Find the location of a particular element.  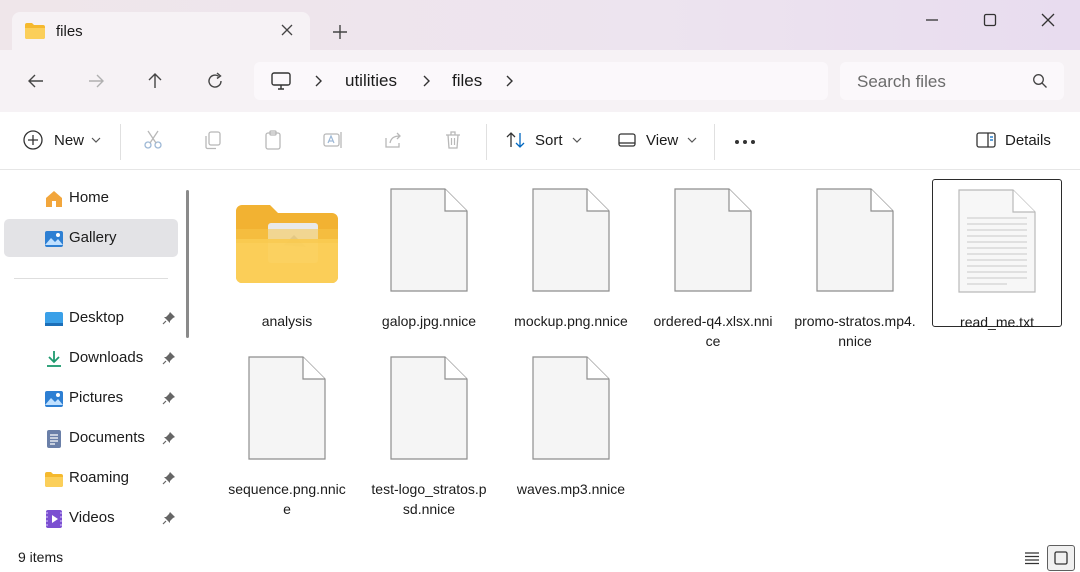

tab-files: files is located at coordinates (161, 31).